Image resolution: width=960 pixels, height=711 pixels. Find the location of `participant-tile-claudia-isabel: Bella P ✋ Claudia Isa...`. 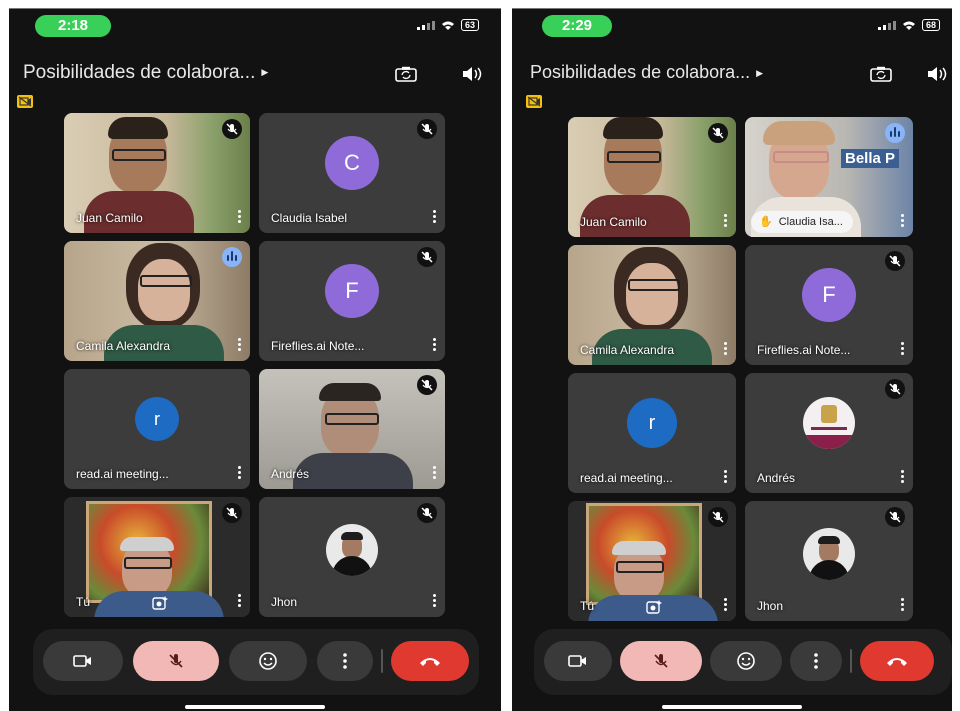

participant-tile-claudia-isabel: Bella P ✋ Claudia Isa... is located at coordinates (829, 177).